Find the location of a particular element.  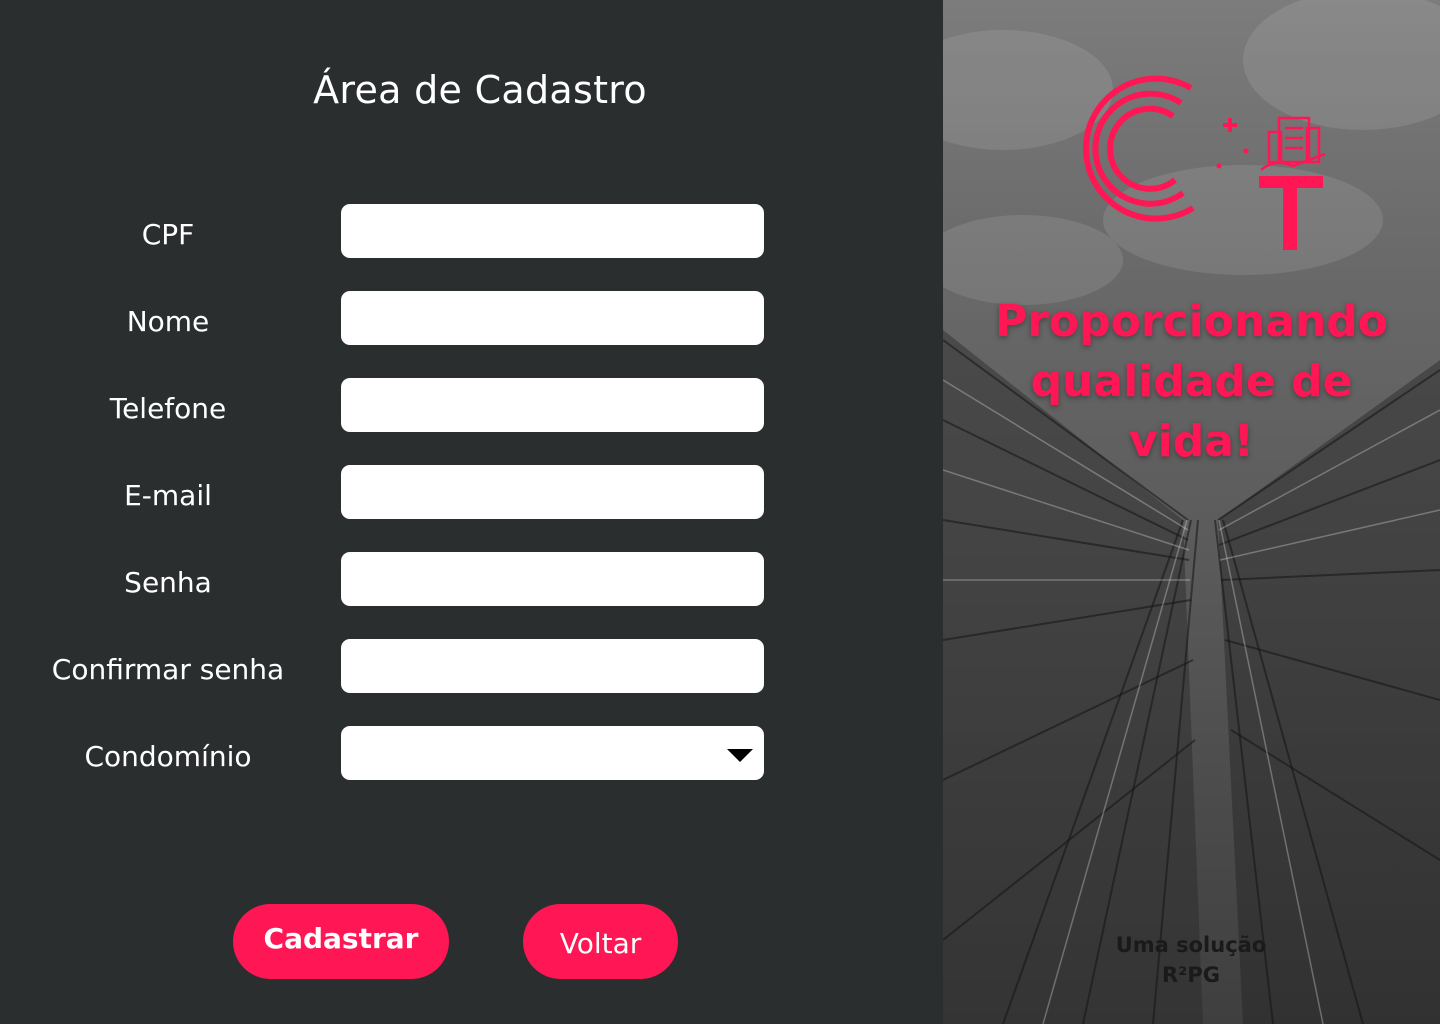

credit-text: Uma solução R²PG is located at coordinates (1191, 960).